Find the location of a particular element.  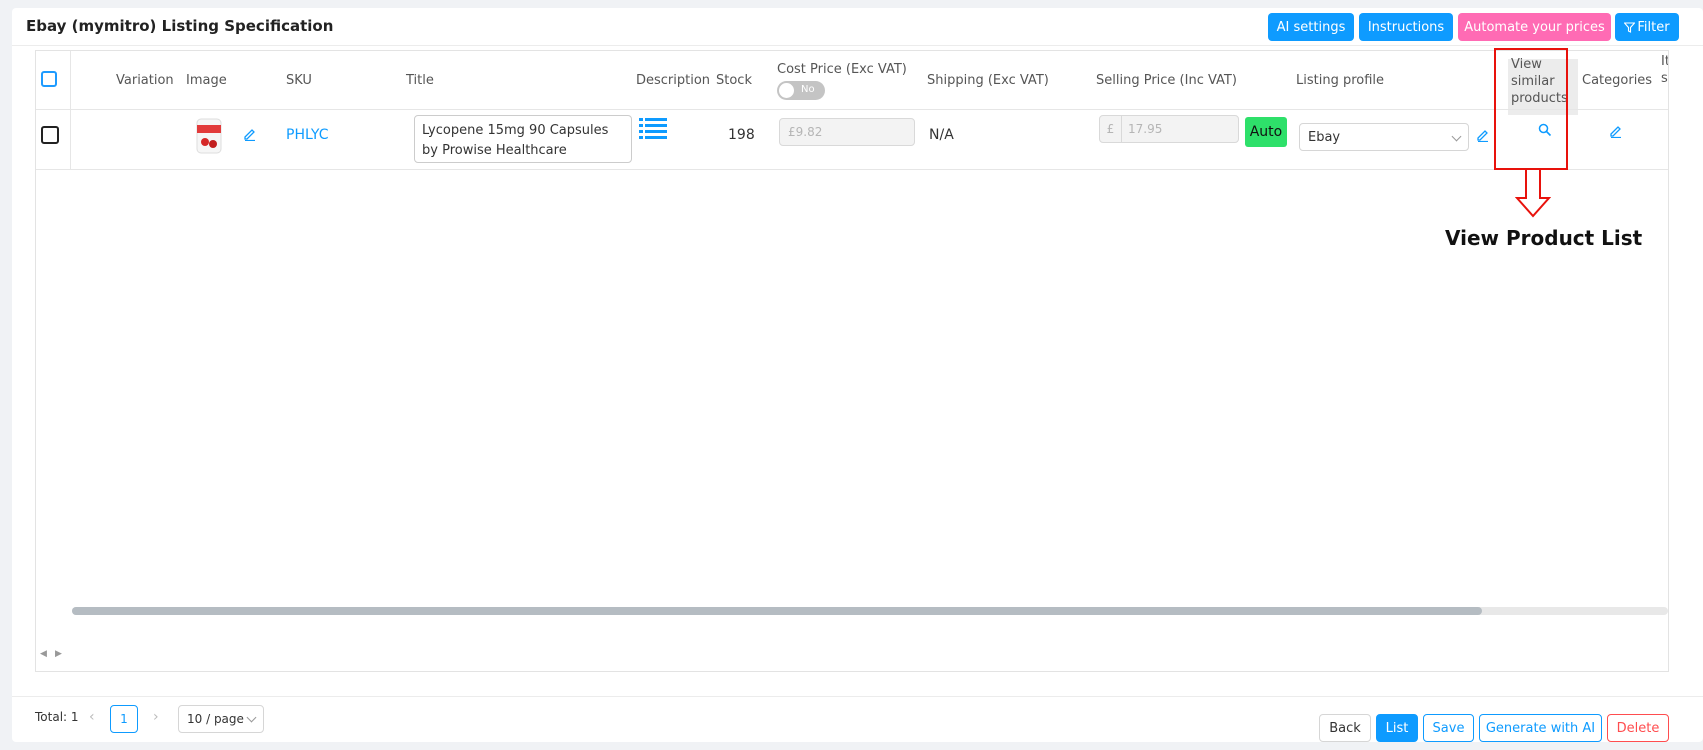

scrollbar-thumb is located at coordinates (777, 611).